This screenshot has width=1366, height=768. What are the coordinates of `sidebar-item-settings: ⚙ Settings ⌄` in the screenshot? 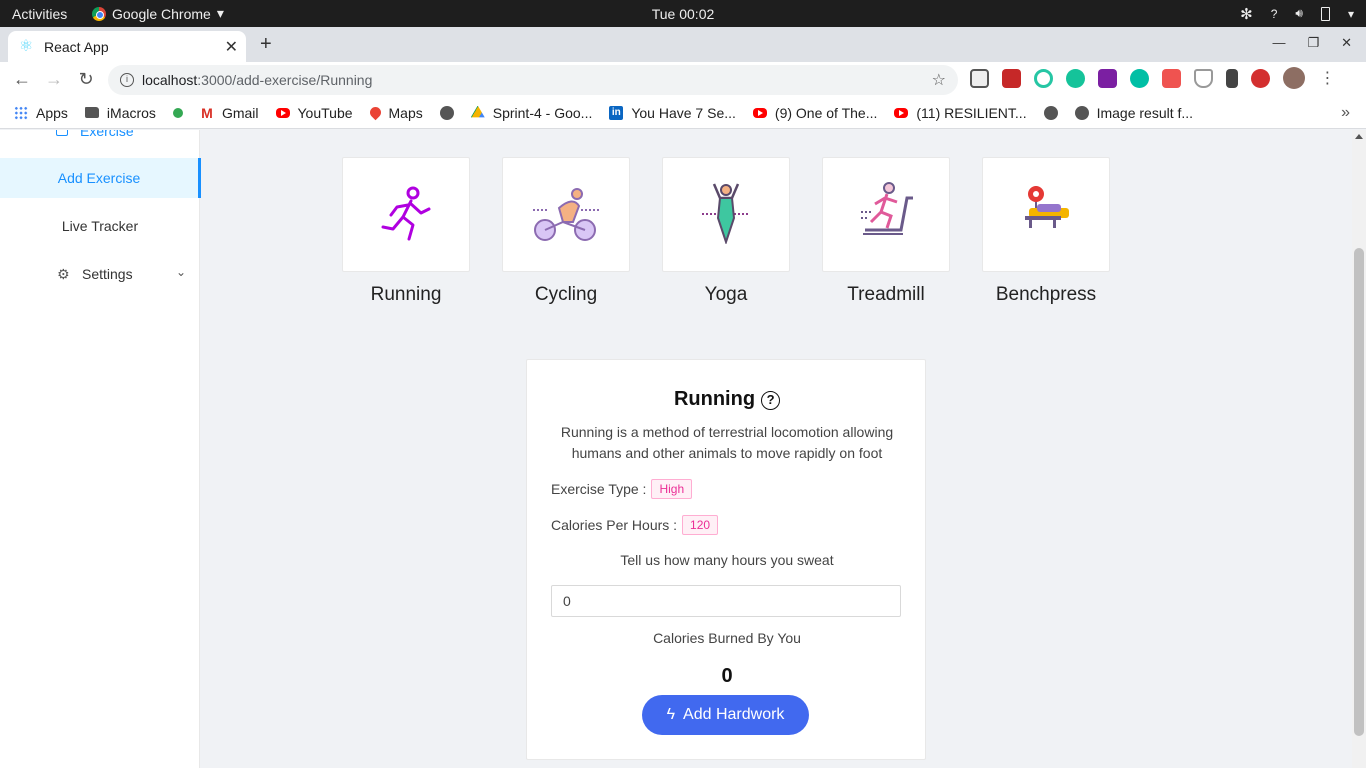 It's located at (100, 274).